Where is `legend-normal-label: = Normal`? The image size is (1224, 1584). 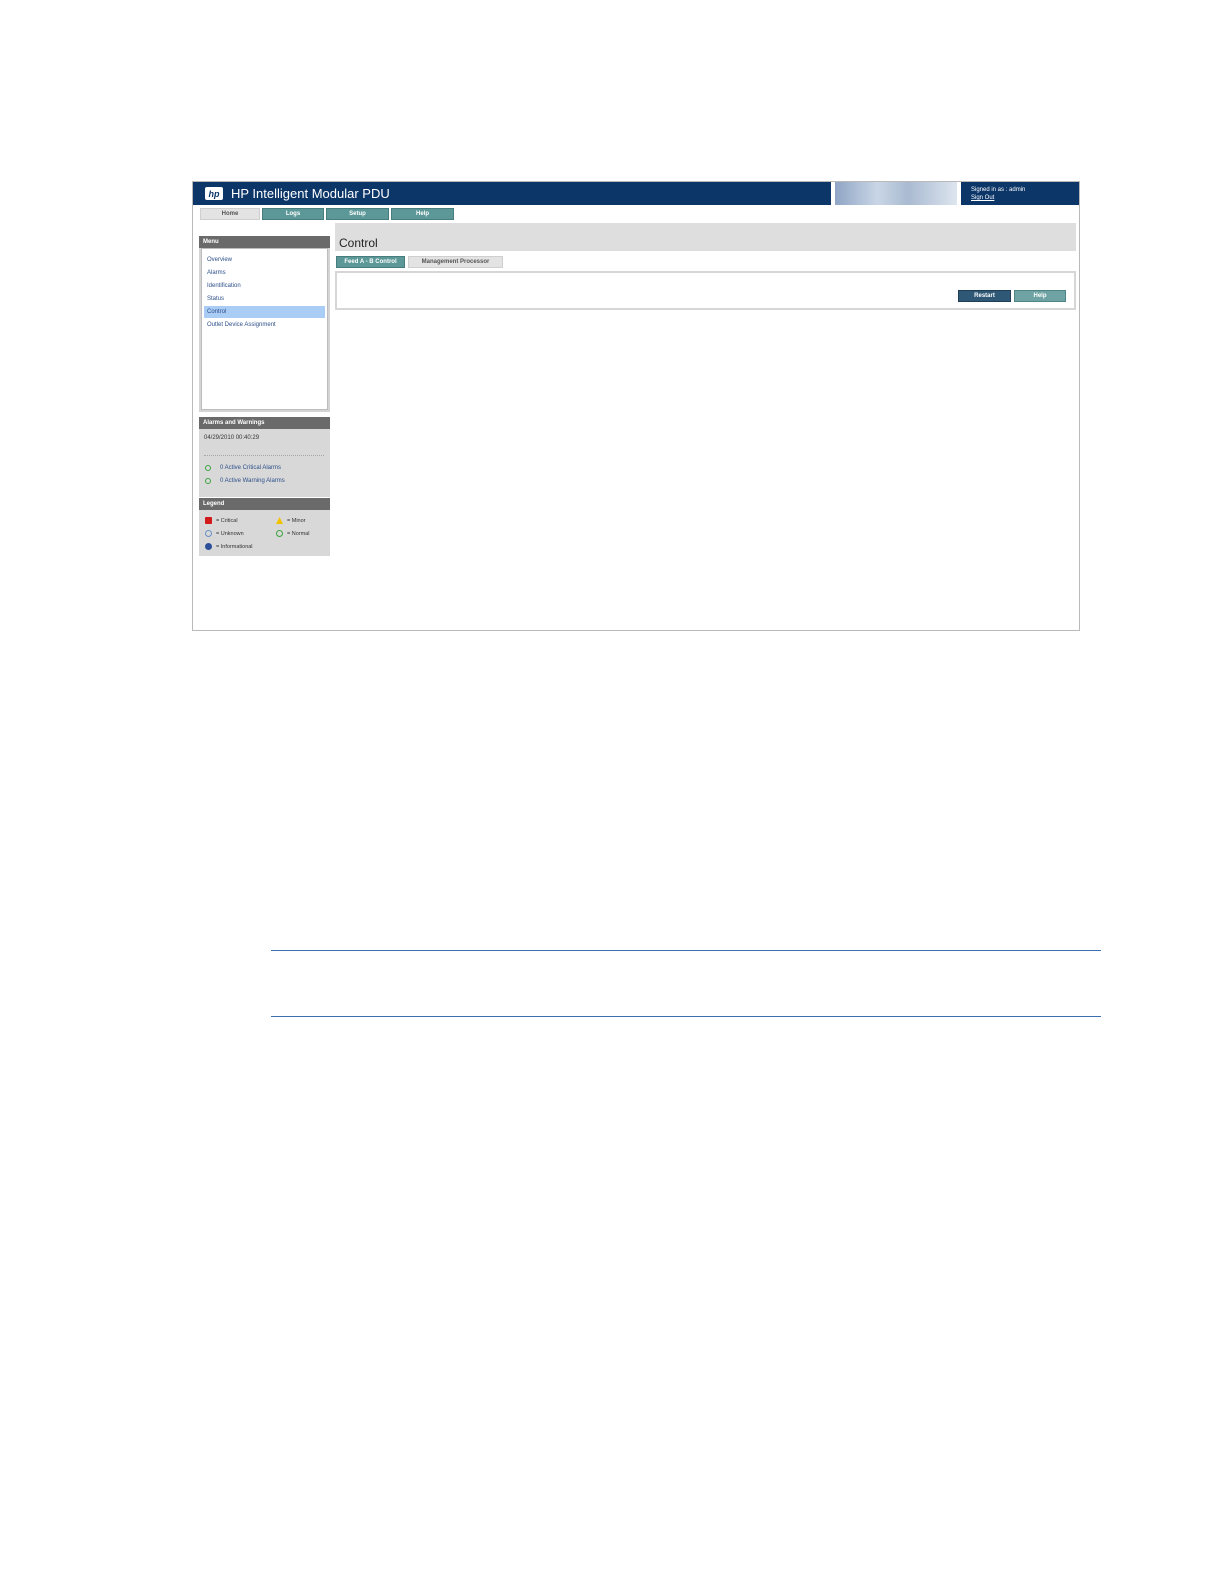
legend-normal-label: = Normal is located at coordinates (298, 533).